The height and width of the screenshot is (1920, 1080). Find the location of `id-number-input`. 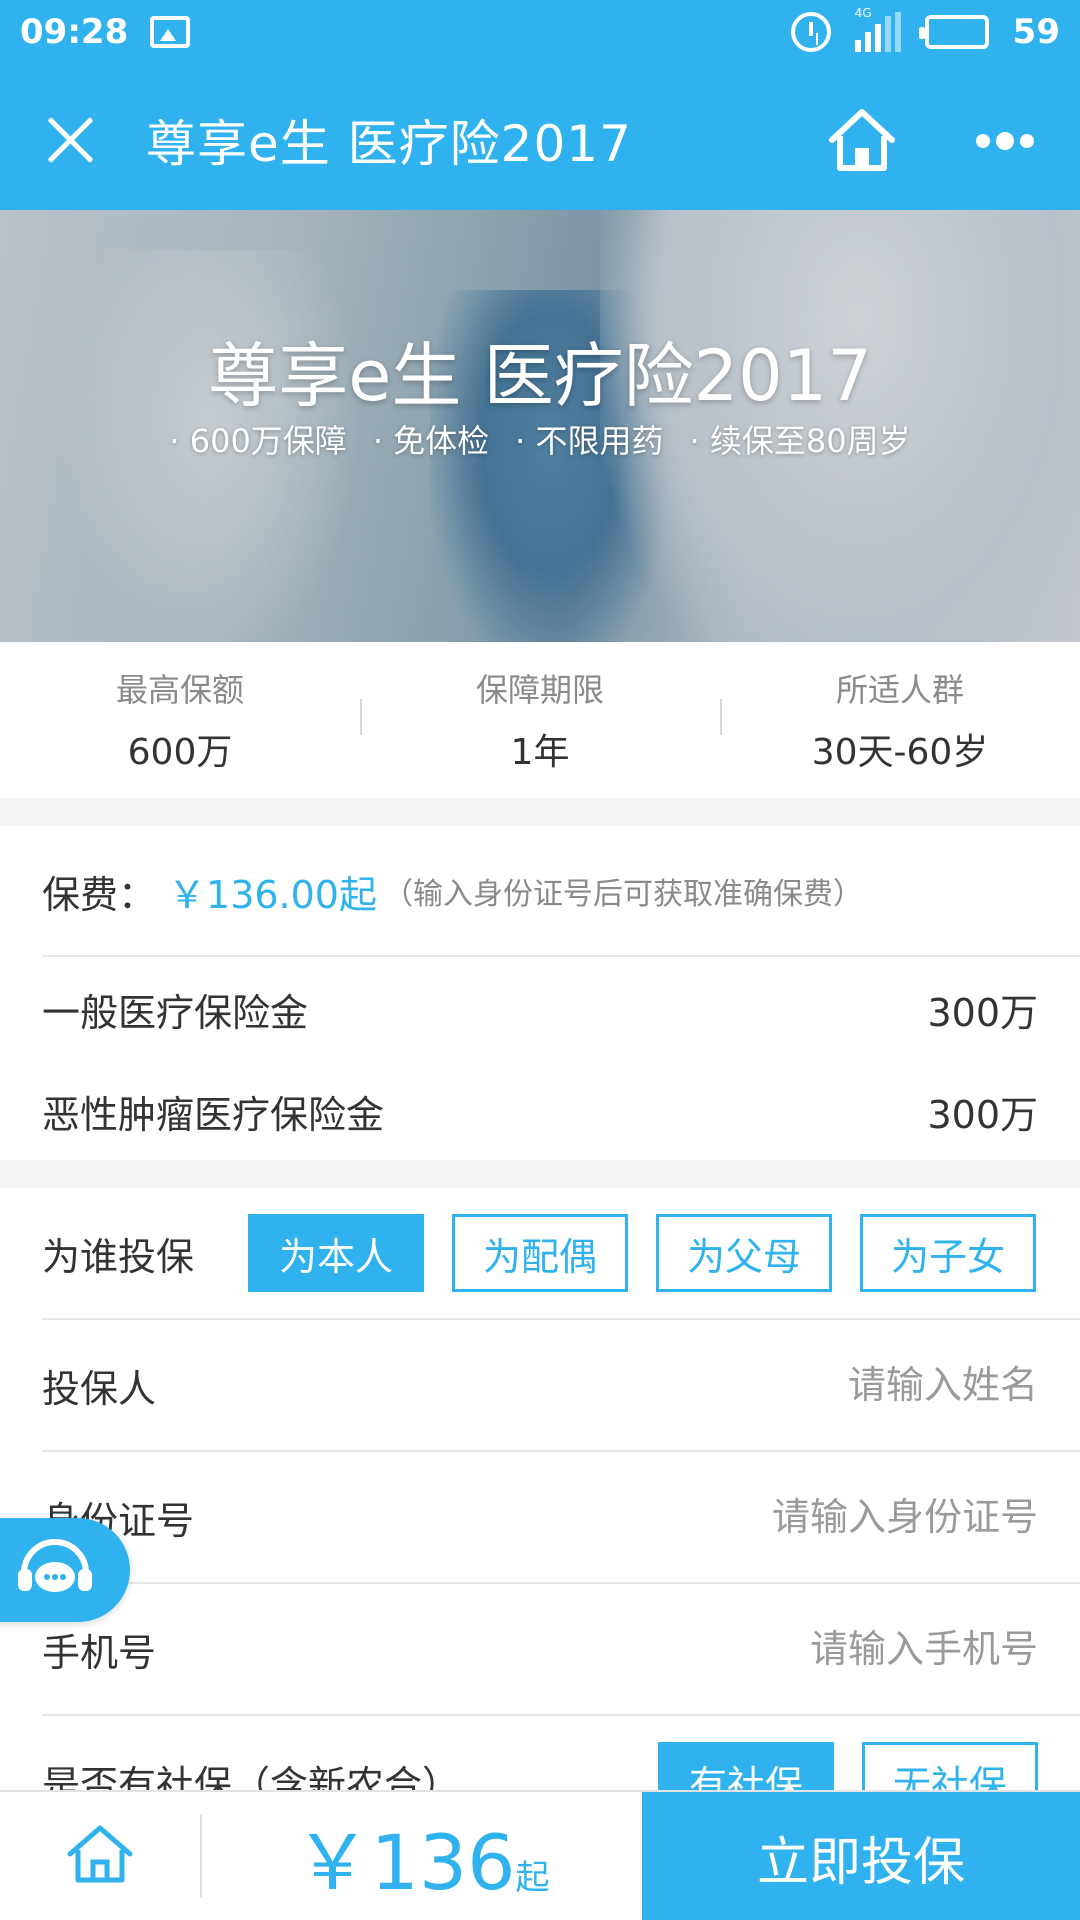

id-number-input is located at coordinates (758, 1517).